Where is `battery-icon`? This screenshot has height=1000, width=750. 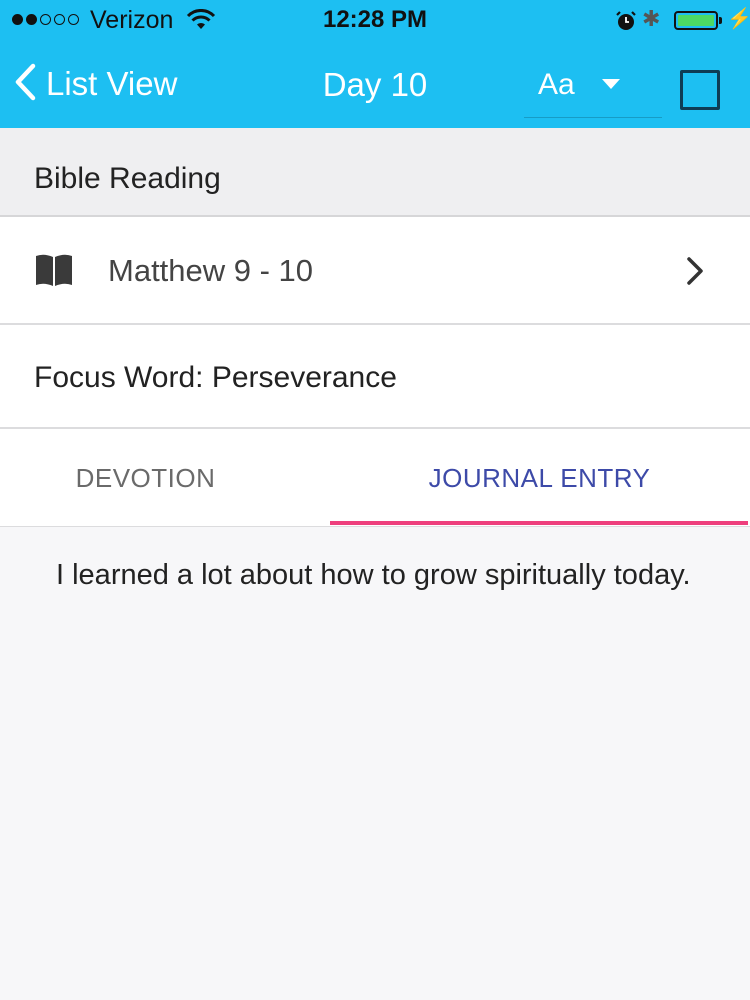
battery-icon is located at coordinates (696, 20).